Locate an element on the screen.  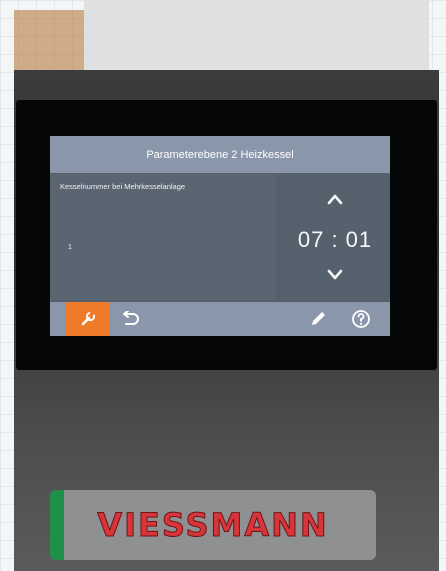
parameter-label: Kesselnummer bei Mehrkesselanlage is located at coordinates (123, 186).